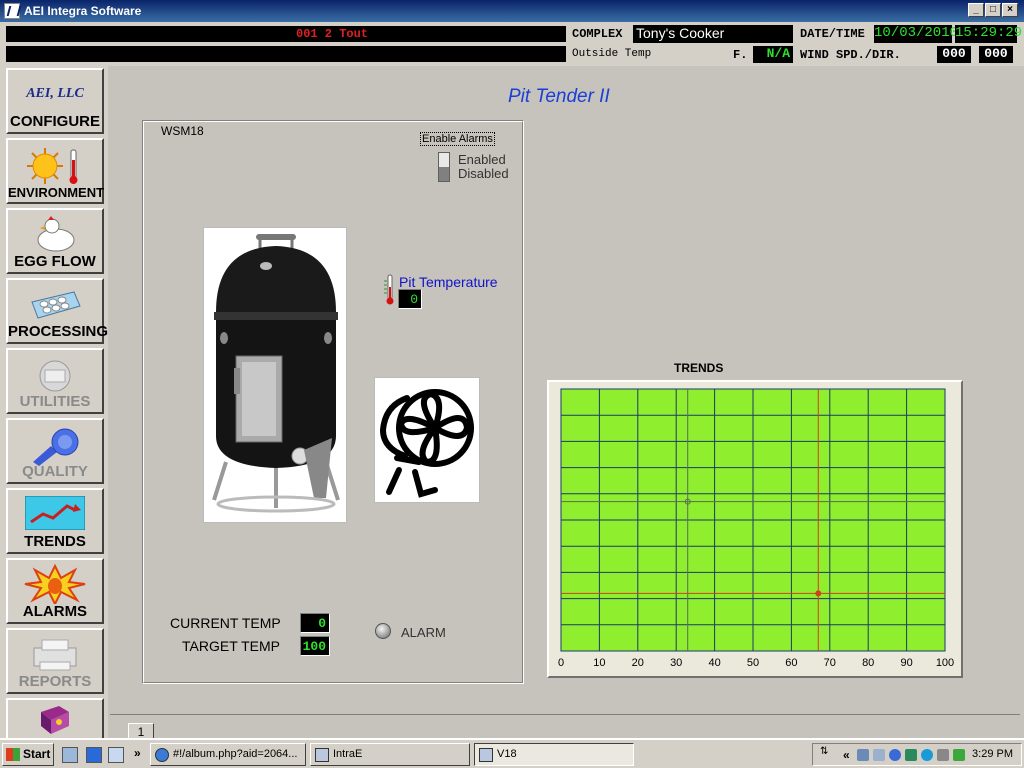 This screenshot has width=1024, height=768. What do you see at coordinates (992, 754) in the screenshot?
I see `clock: 3:29 PM` at bounding box center [992, 754].